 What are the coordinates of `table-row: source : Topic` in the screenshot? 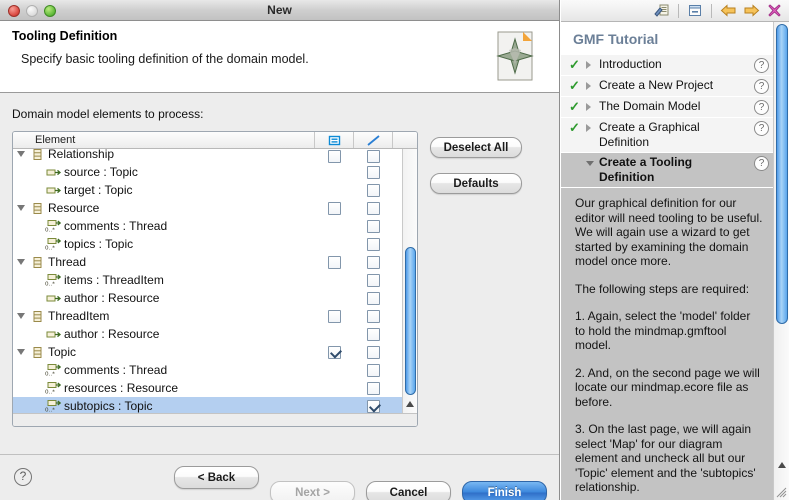 It's located at (215, 172).